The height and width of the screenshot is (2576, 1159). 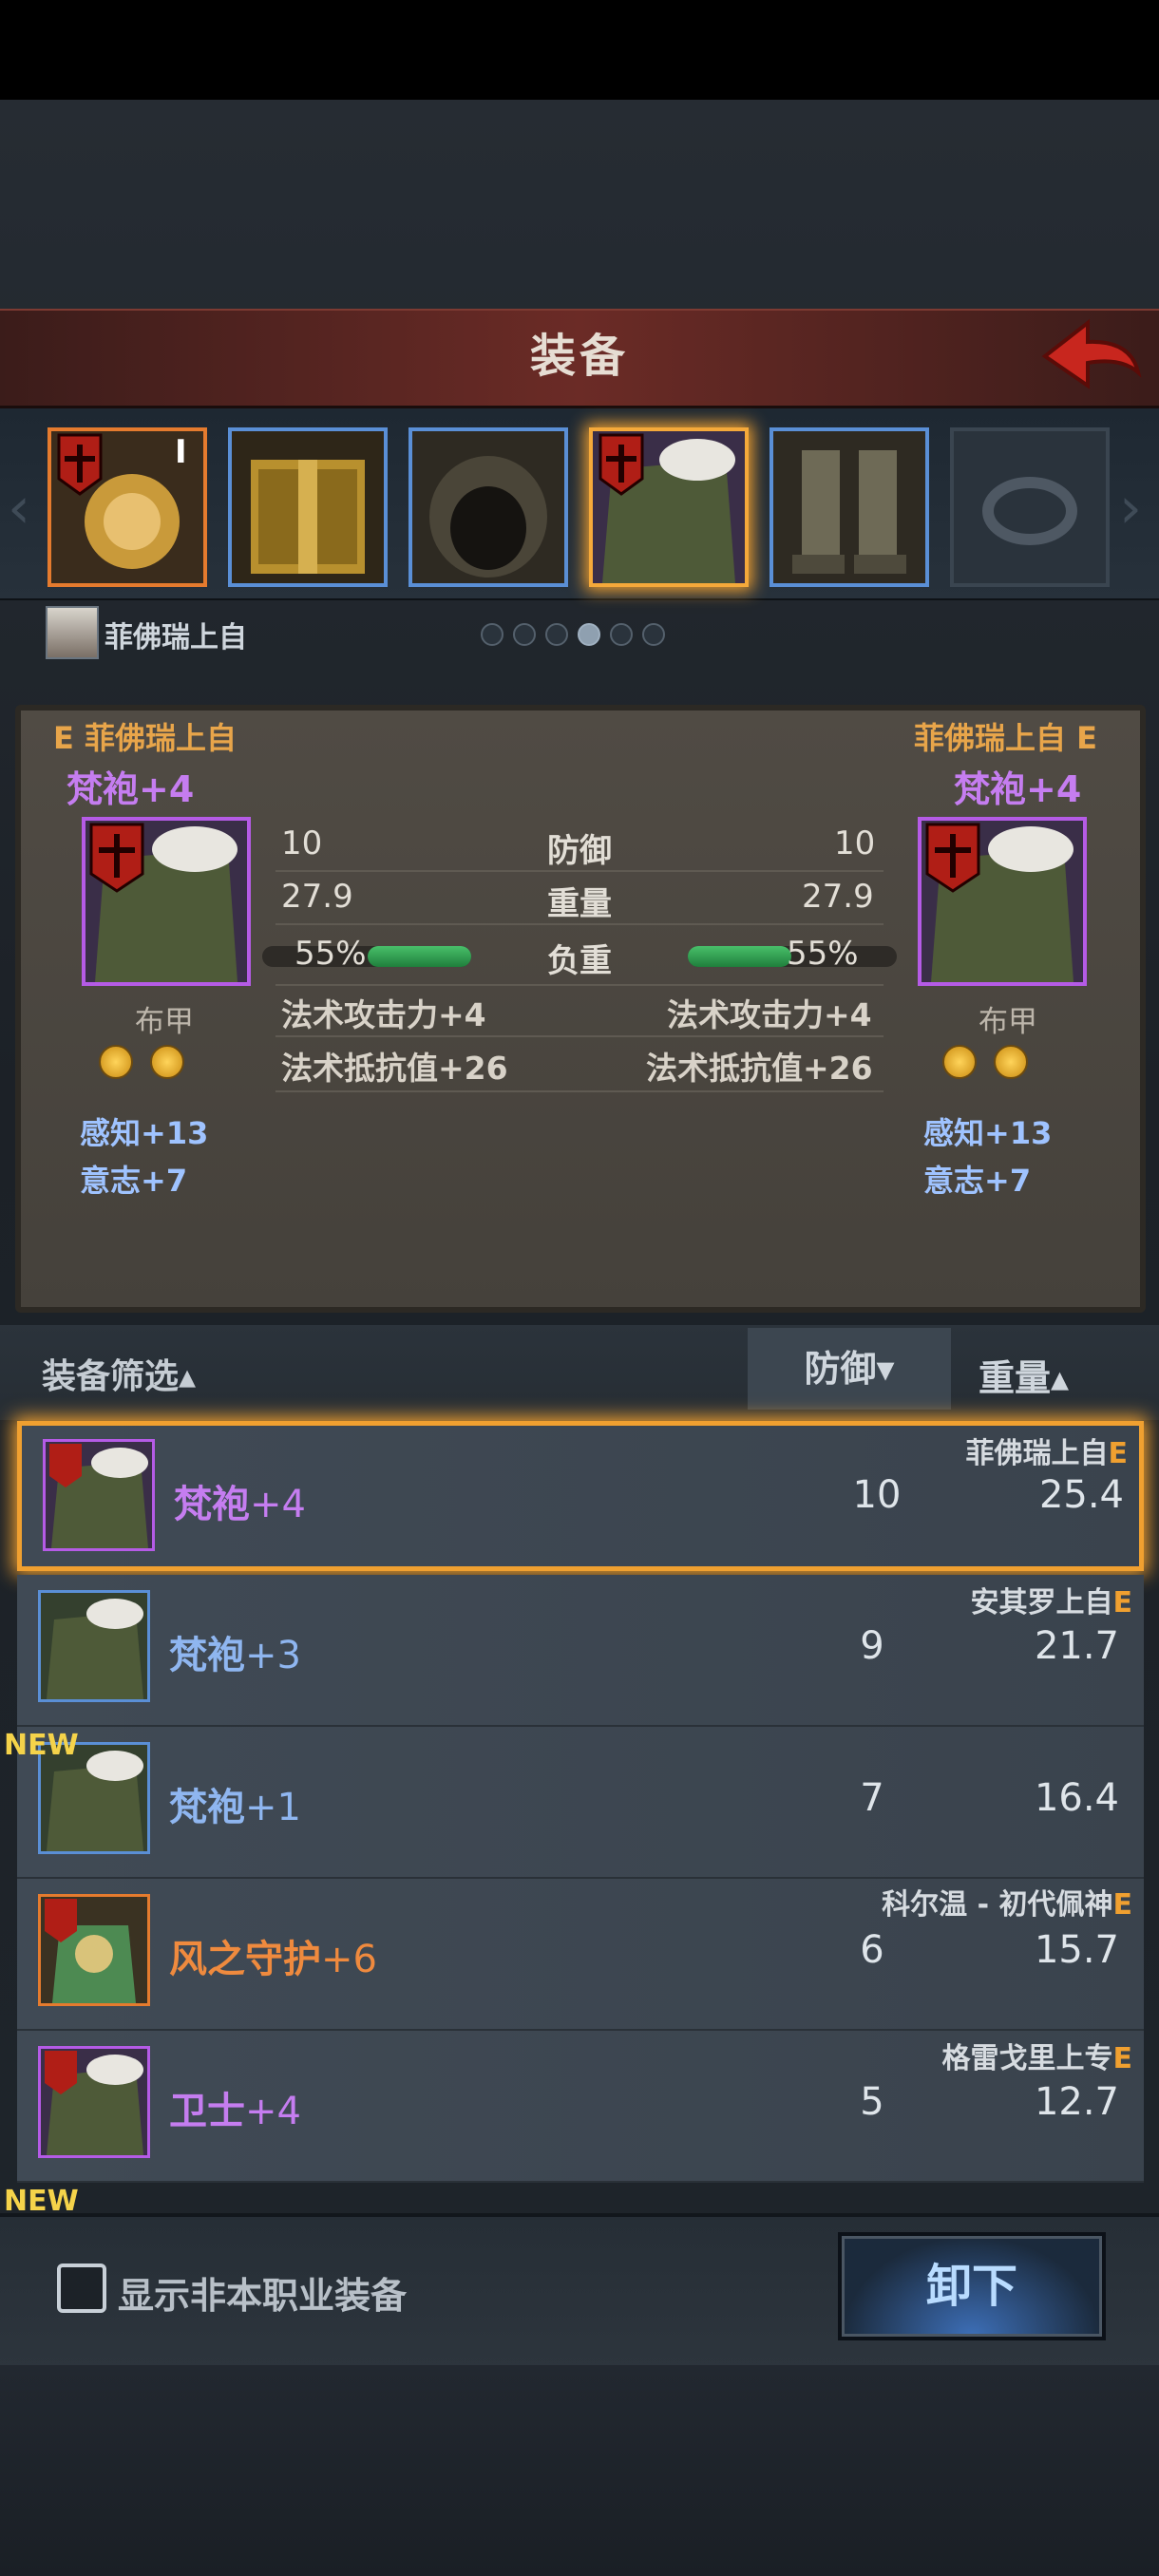 I want to click on row-owner: 菲佛瑞上自E, so click(x=1047, y=1453).